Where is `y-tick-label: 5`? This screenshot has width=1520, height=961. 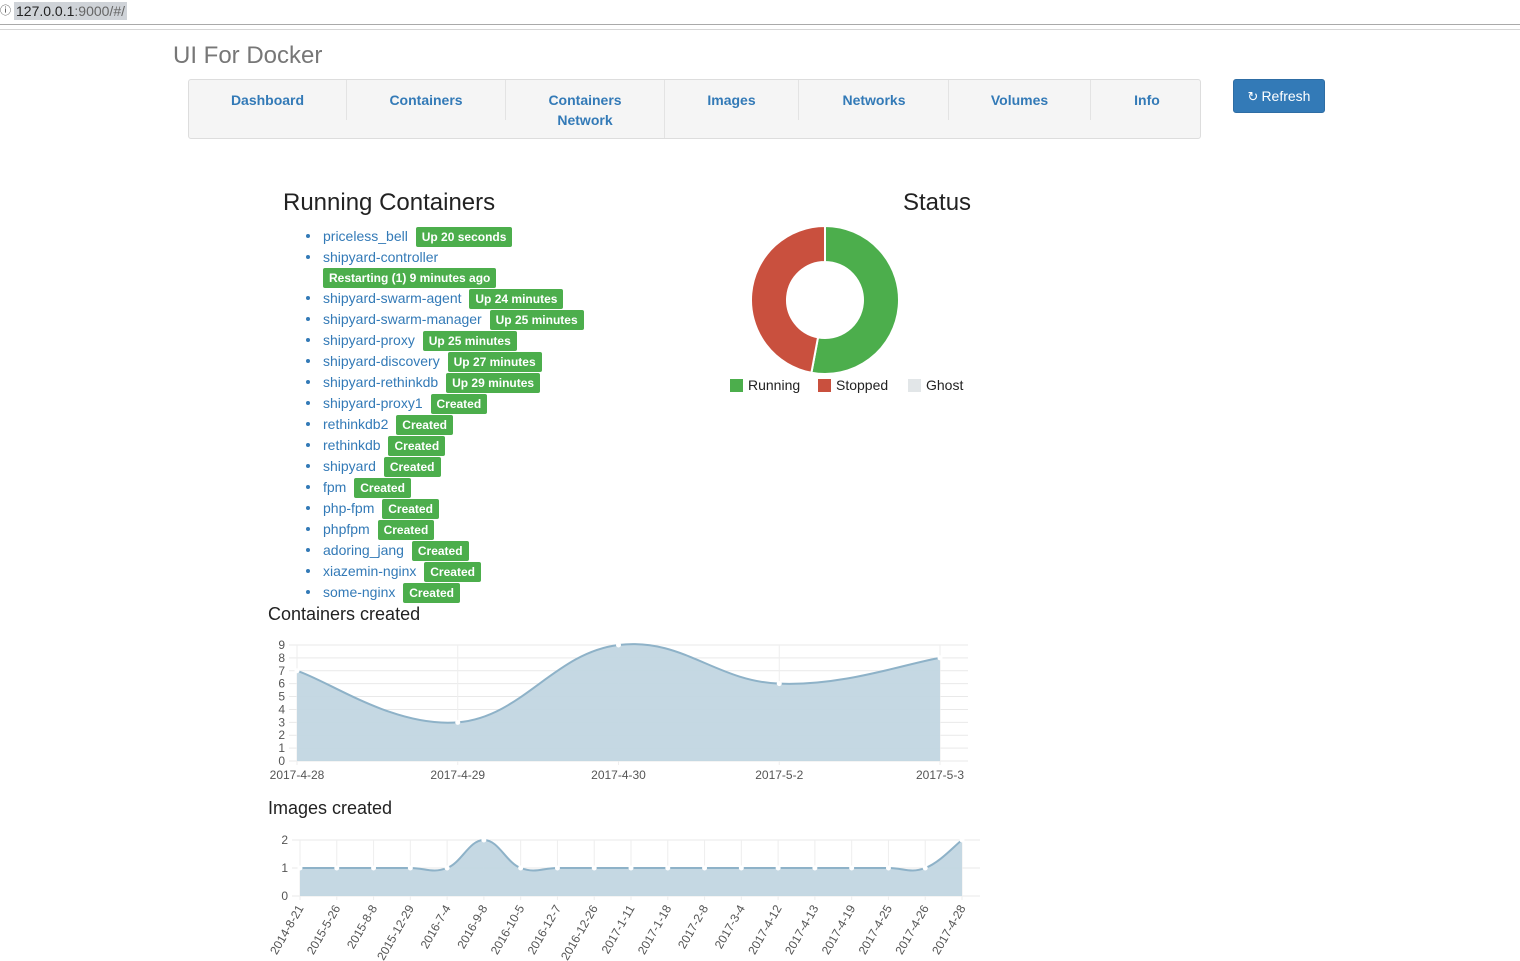
y-tick-label: 5 is located at coordinates (281, 697).